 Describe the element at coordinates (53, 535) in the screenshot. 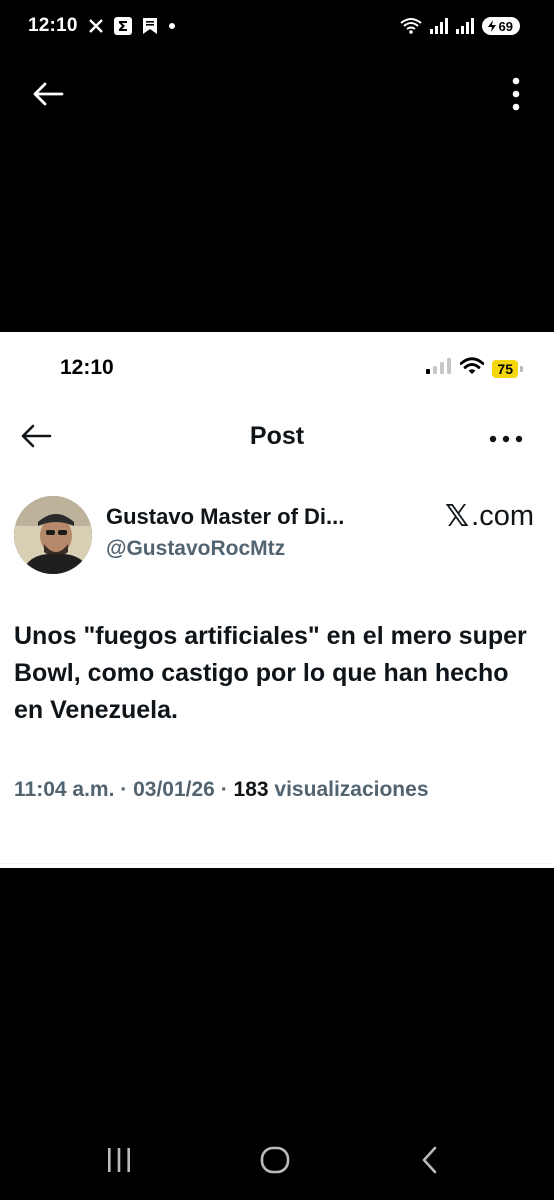

I see `avatar` at that location.